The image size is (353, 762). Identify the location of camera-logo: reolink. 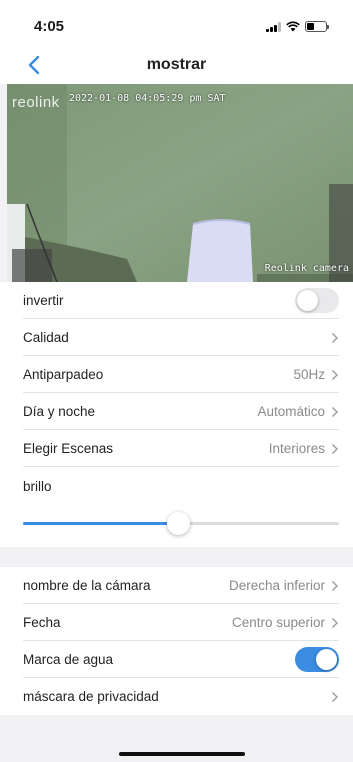
(36, 102).